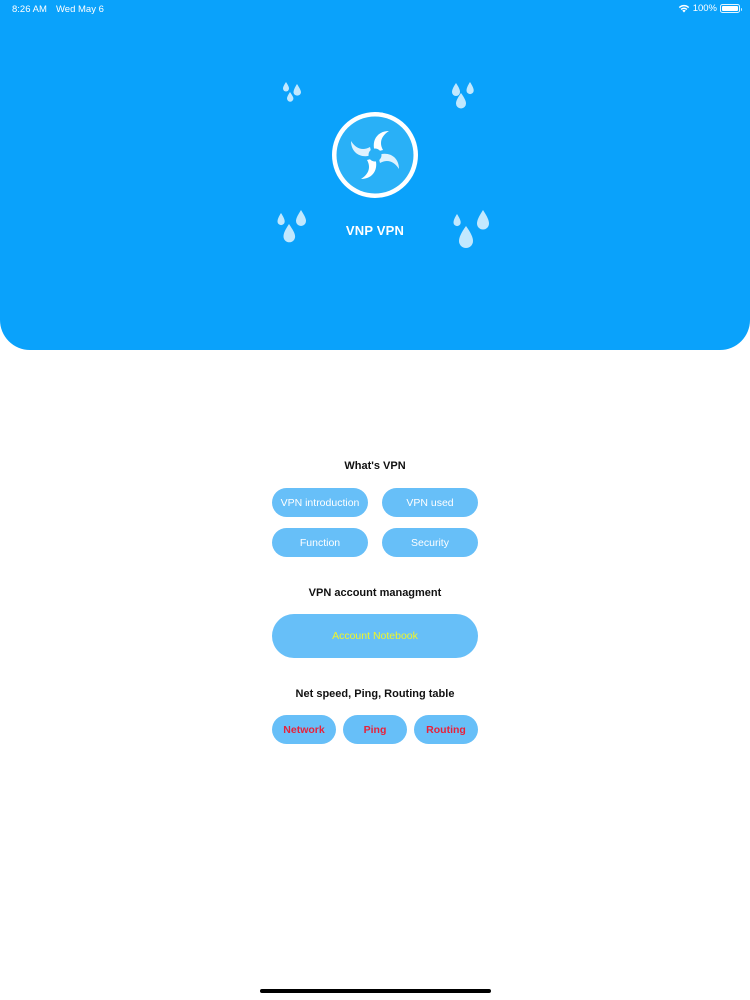  What do you see at coordinates (731, 8) in the screenshot?
I see `battery-icon` at bounding box center [731, 8].